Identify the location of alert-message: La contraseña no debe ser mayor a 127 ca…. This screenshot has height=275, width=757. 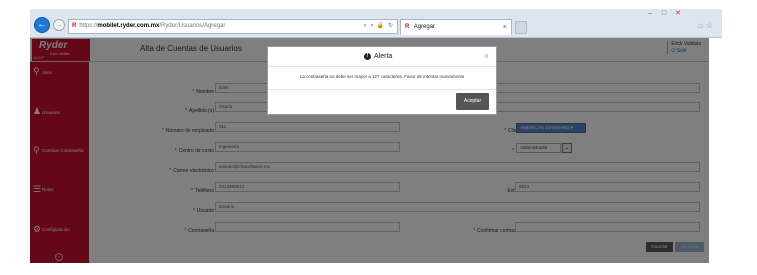
(382, 76).